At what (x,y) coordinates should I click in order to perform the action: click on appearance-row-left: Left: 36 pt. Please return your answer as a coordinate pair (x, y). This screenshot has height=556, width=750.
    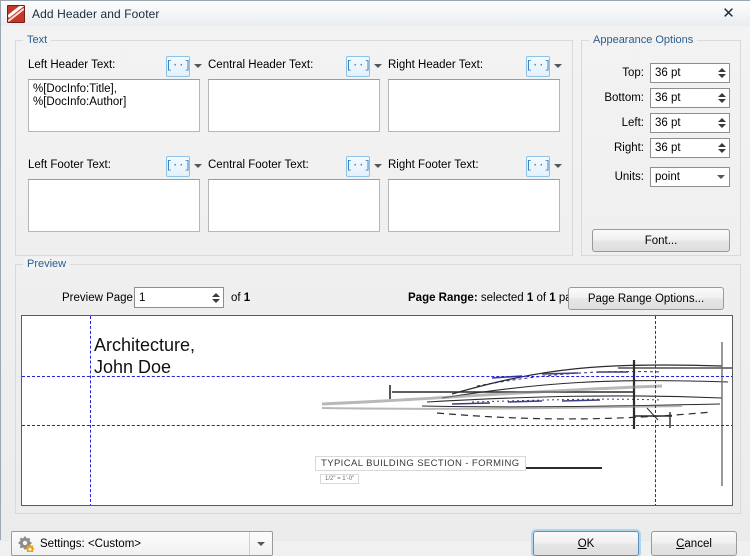
    Looking at the image, I should click on (661, 124).